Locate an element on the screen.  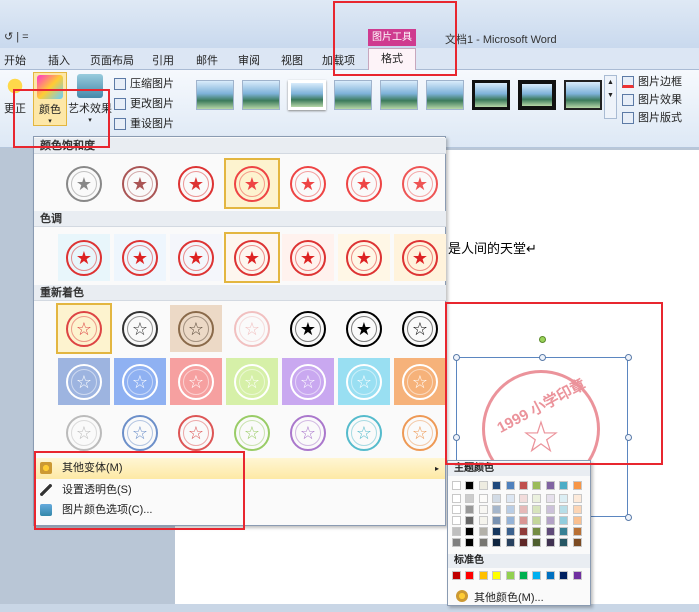
reset-picture-button: 重设图片 is located at coordinates (144, 124).